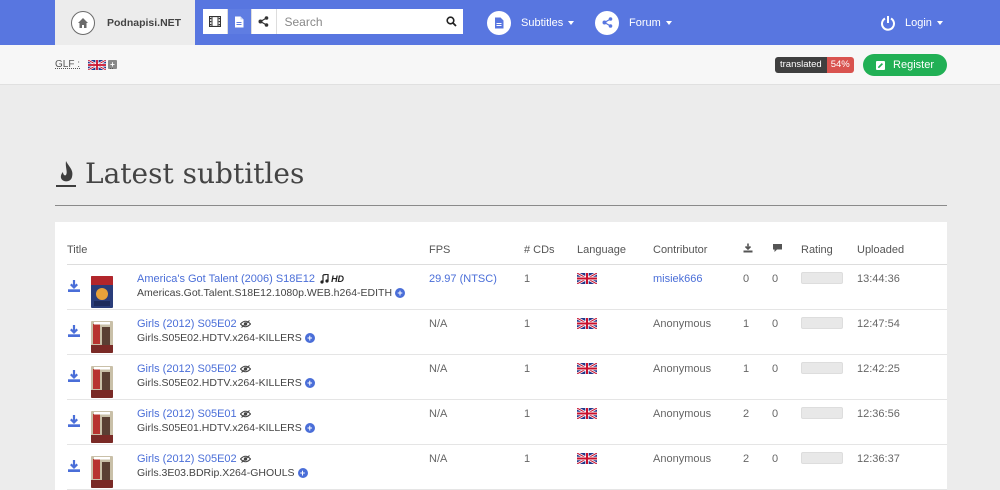  I want to click on translated-percent: 54%, so click(840, 65).